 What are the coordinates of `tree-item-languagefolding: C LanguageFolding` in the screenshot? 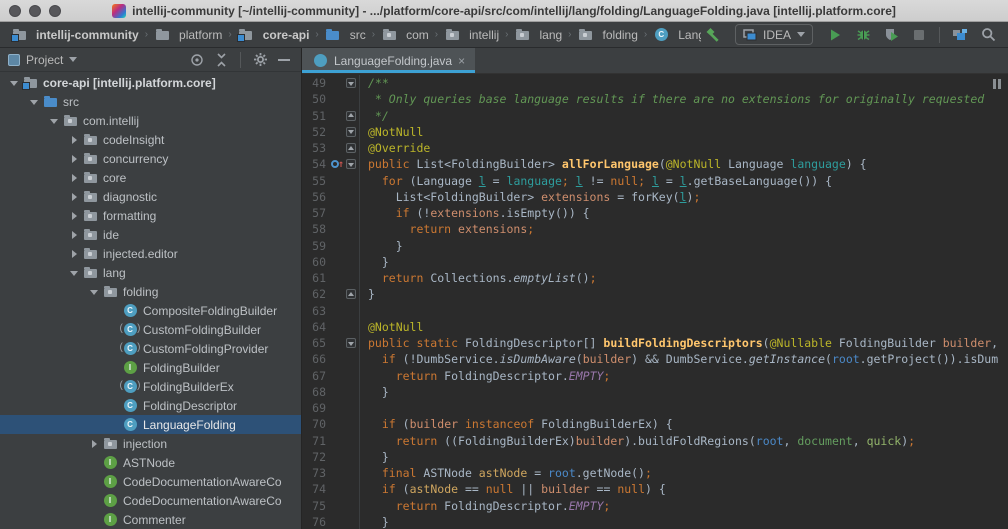 It's located at (150, 424).